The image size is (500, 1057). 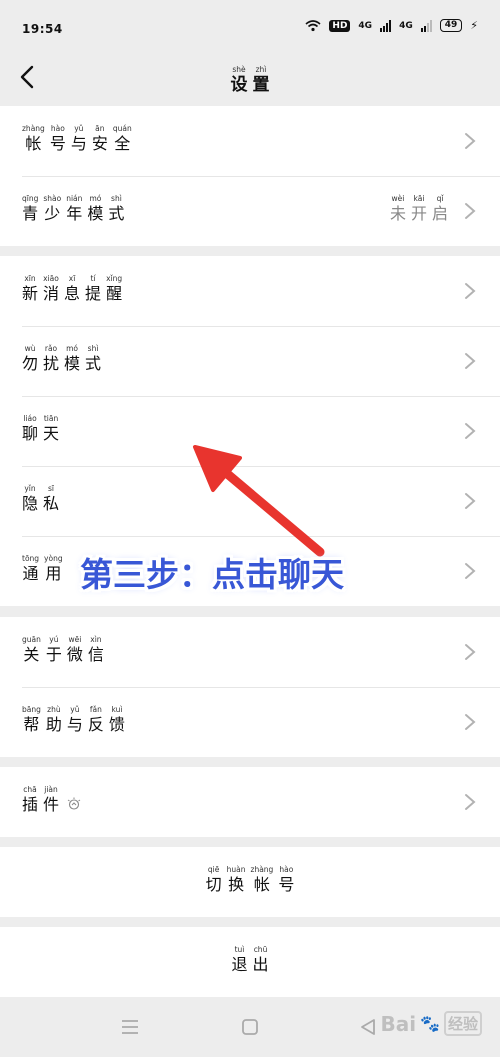 What do you see at coordinates (93, 278) in the screenshot?
I see `pinyin: tí` at bounding box center [93, 278].